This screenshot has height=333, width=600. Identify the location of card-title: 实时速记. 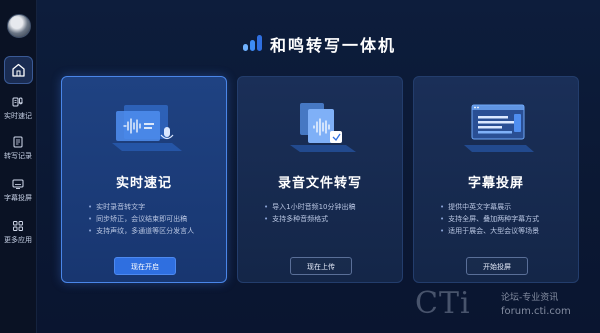
(143, 183).